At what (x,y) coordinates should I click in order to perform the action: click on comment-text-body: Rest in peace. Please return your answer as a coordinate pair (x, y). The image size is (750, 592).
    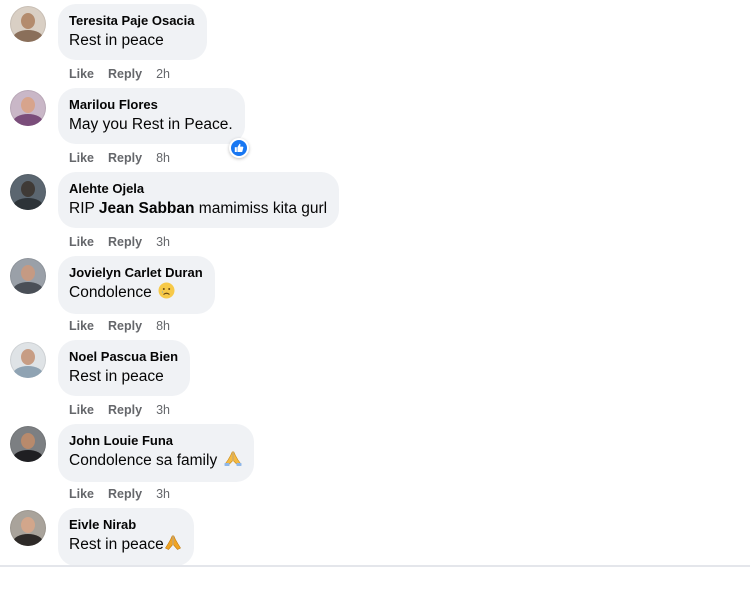
    Looking at the image, I should click on (116, 544).